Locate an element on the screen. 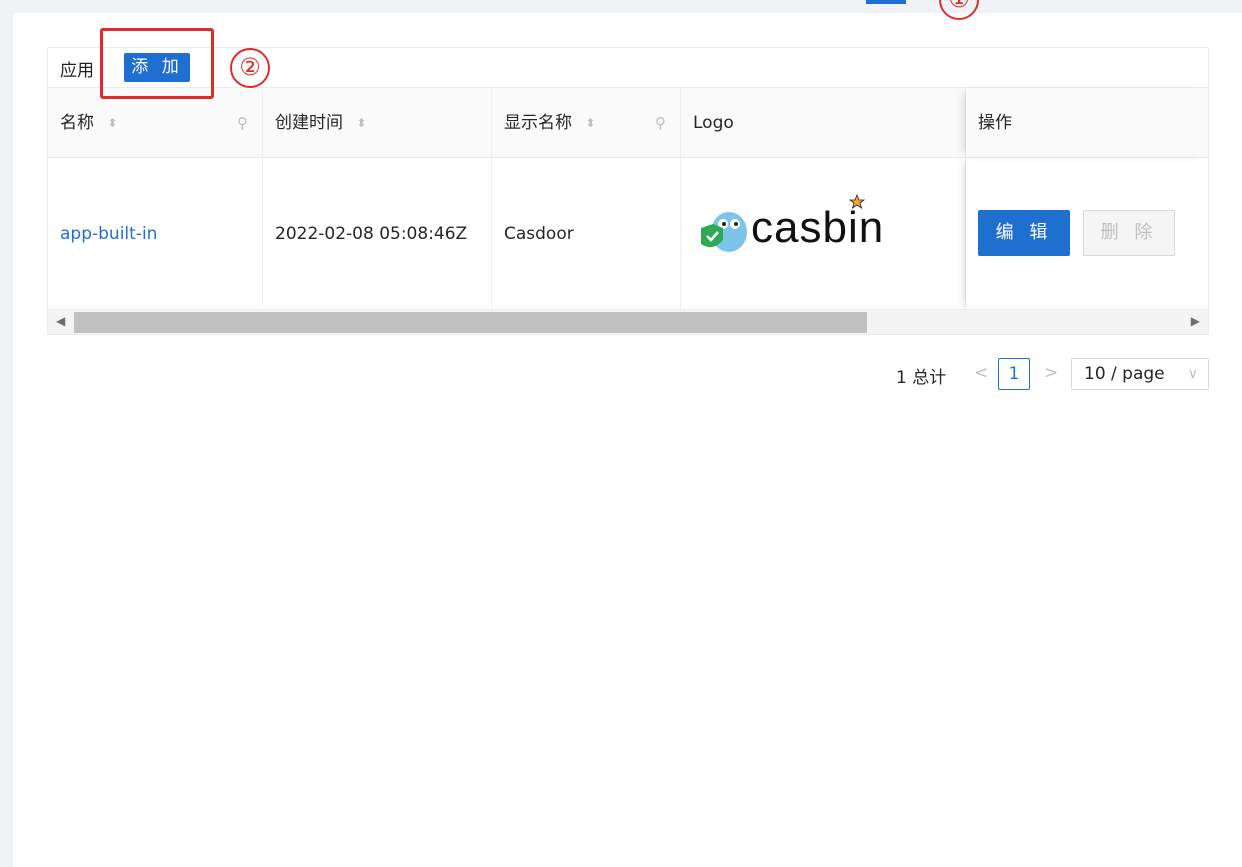  top-nav-marker is located at coordinates (886, 2).